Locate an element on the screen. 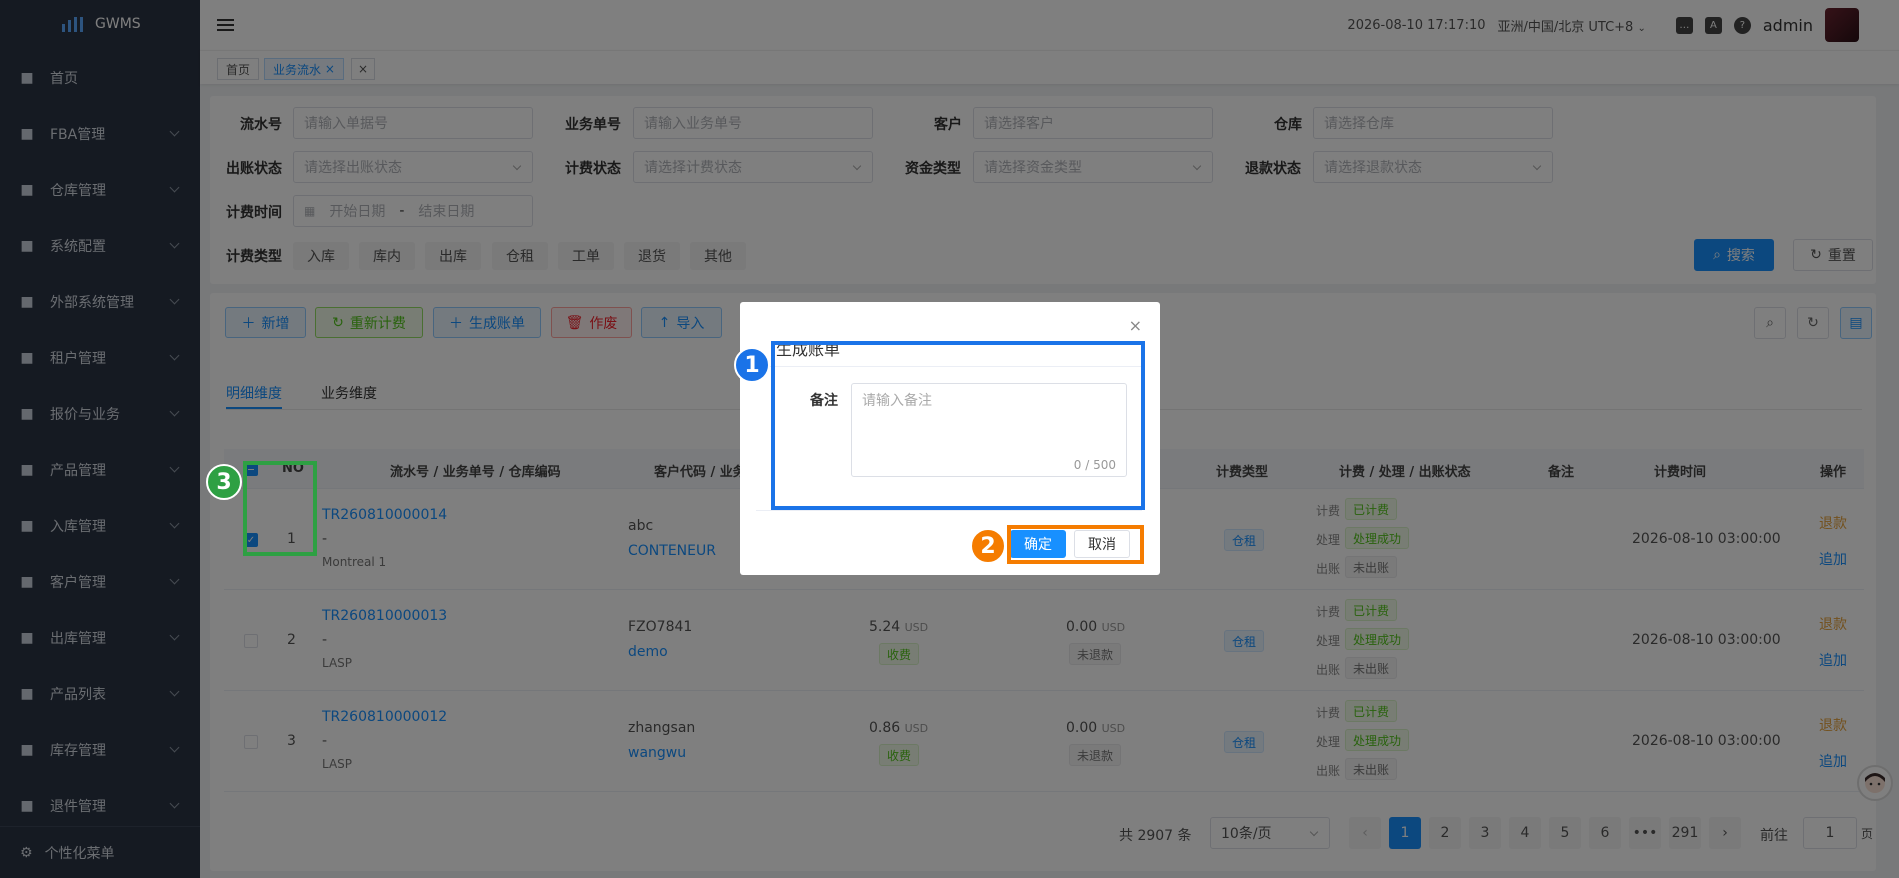 The image size is (1899, 878). dialog-footer-divider is located at coordinates (949, 510).